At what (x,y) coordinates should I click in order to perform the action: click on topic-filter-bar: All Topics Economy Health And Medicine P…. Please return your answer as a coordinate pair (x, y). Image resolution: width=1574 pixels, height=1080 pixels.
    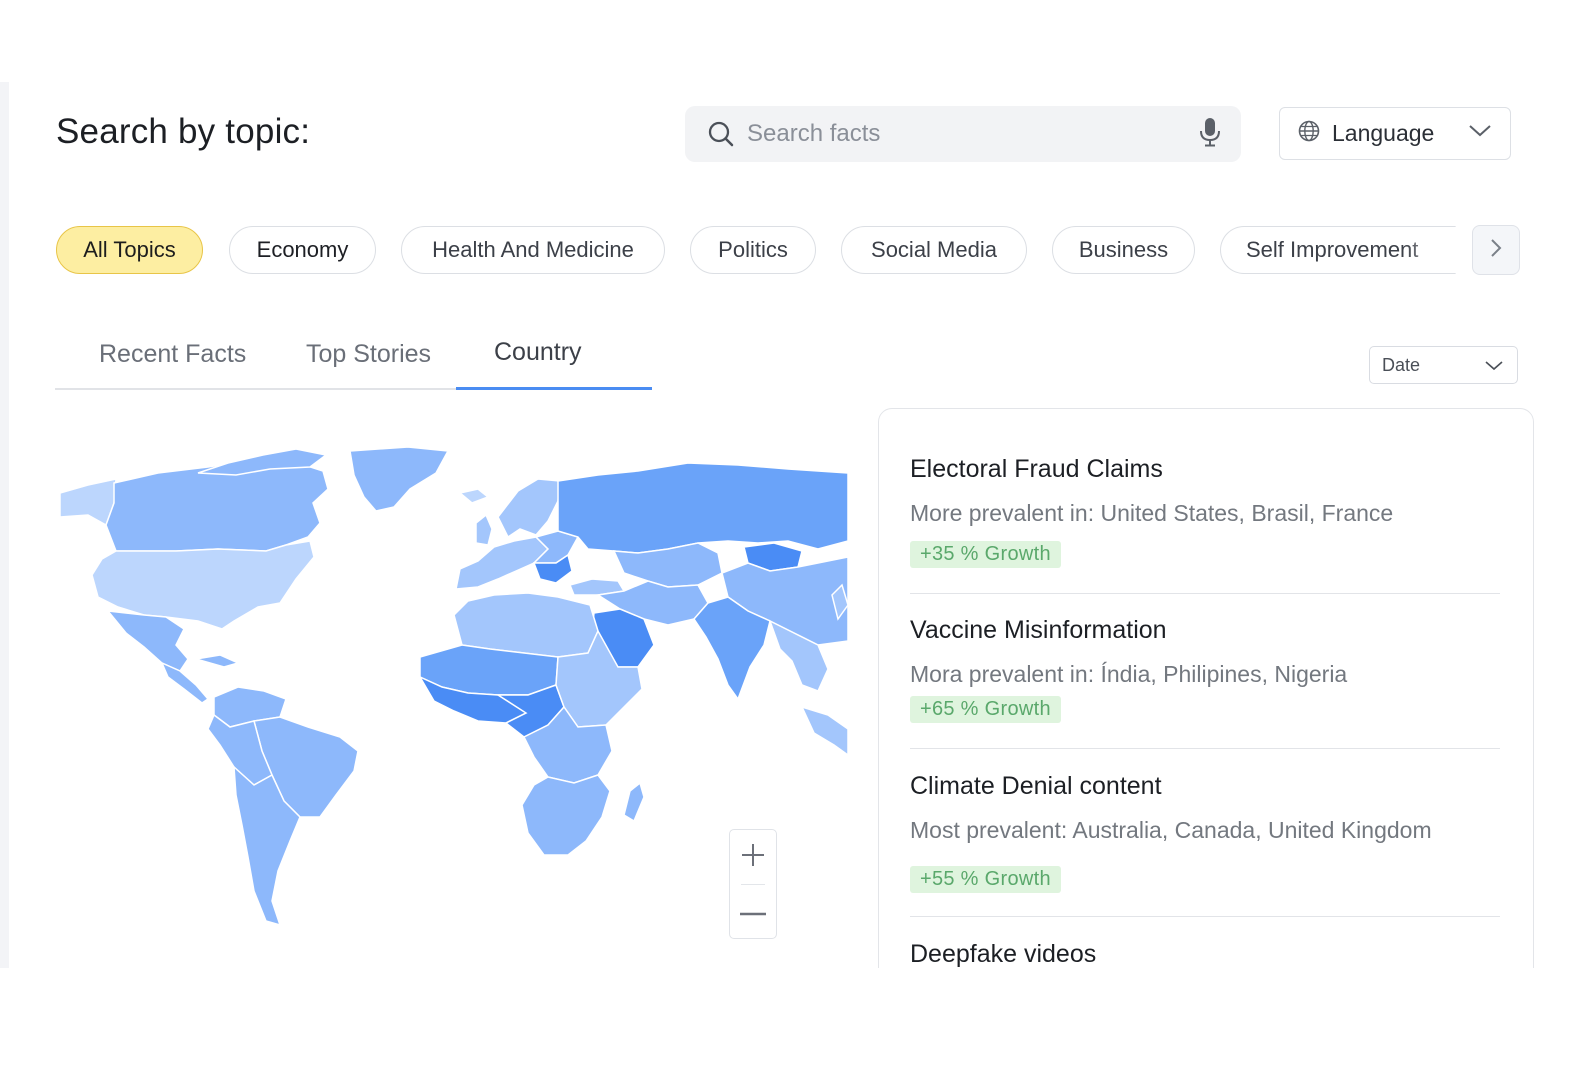
    Looking at the image, I should click on (787, 250).